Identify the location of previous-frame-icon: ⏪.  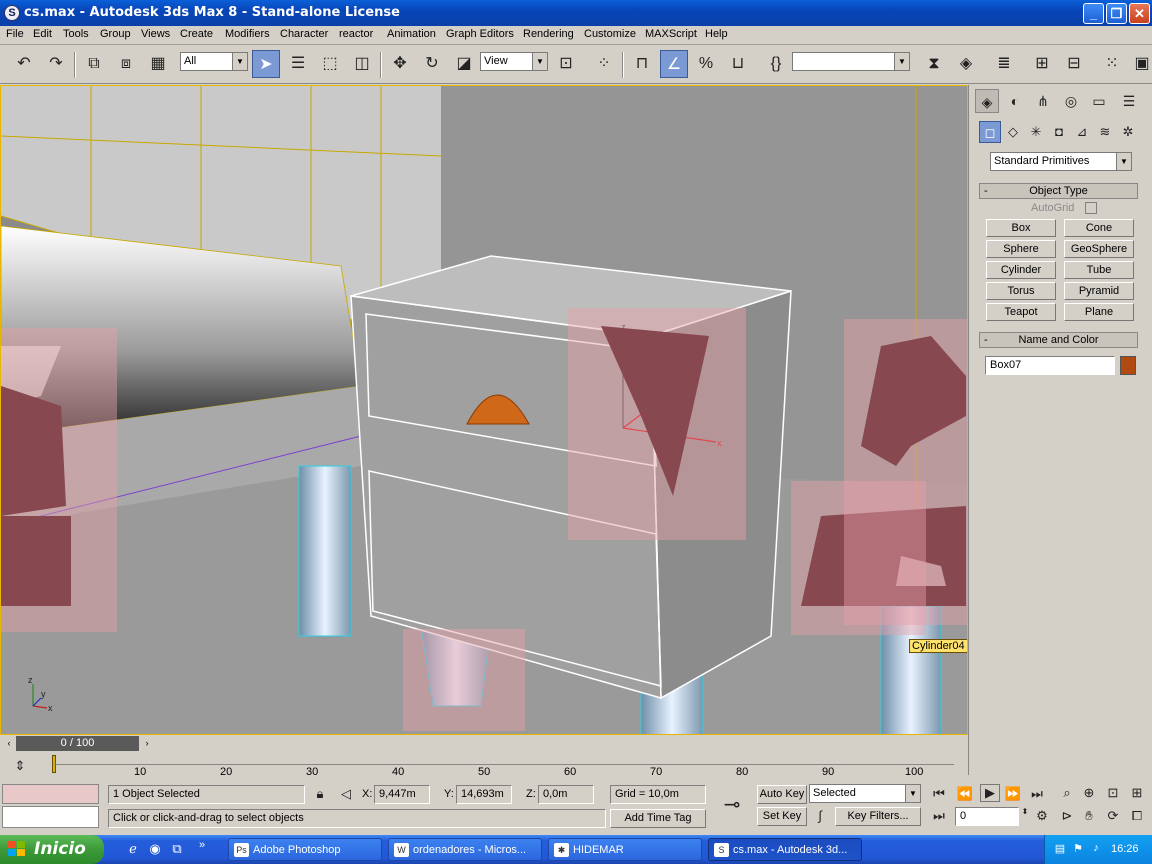
(965, 794).